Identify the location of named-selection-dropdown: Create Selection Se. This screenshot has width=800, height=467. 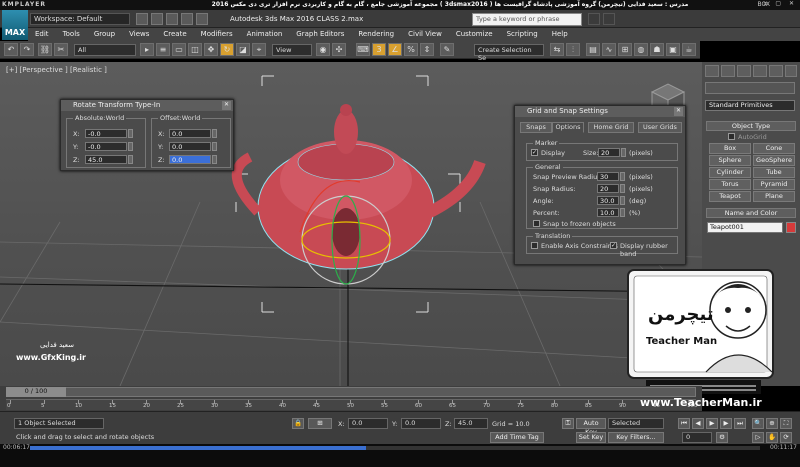
(509, 53).